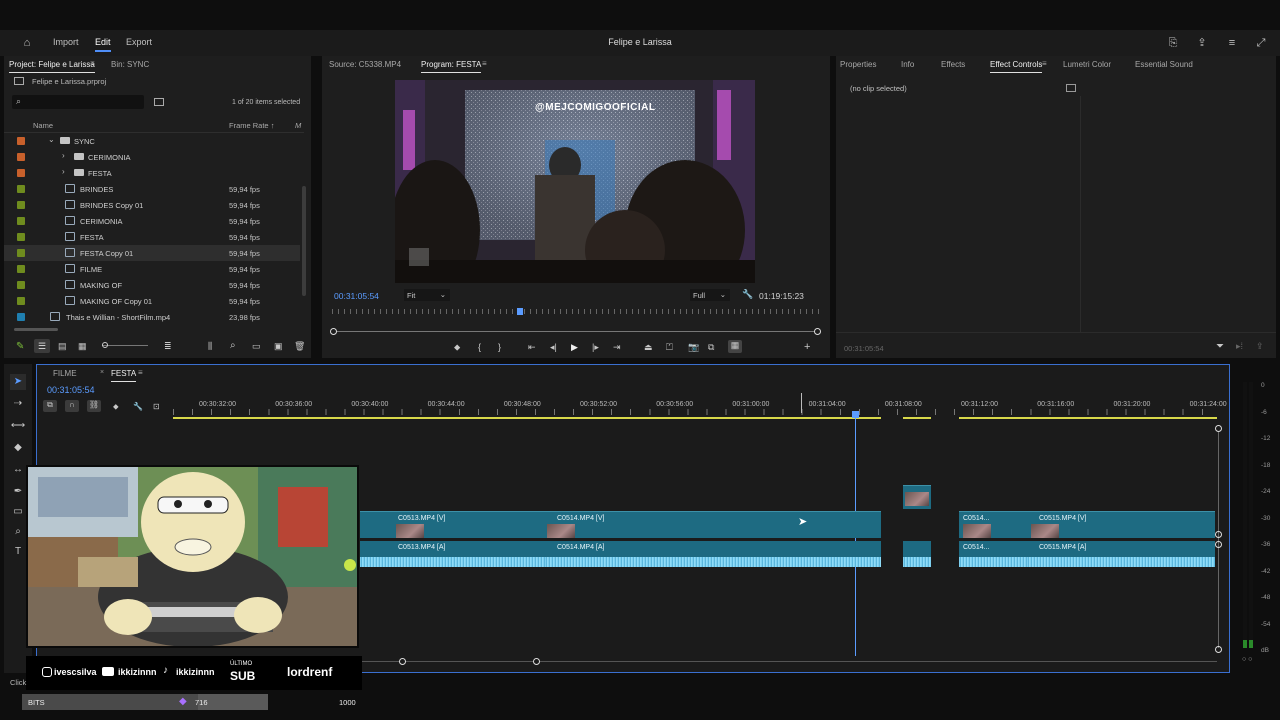  Describe the element at coordinates (18, 492) in the screenshot. I see `pen-icon: ✒` at that location.